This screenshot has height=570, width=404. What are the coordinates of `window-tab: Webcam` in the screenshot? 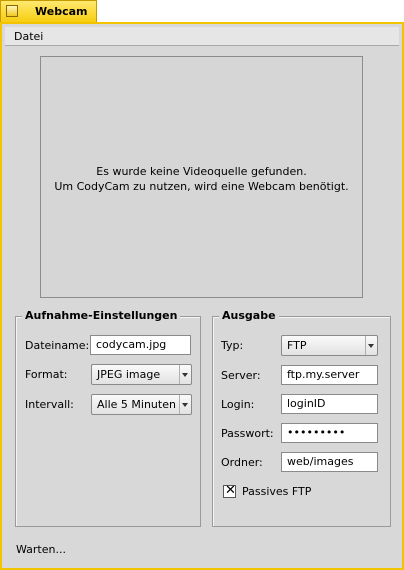 It's located at (48, 11).